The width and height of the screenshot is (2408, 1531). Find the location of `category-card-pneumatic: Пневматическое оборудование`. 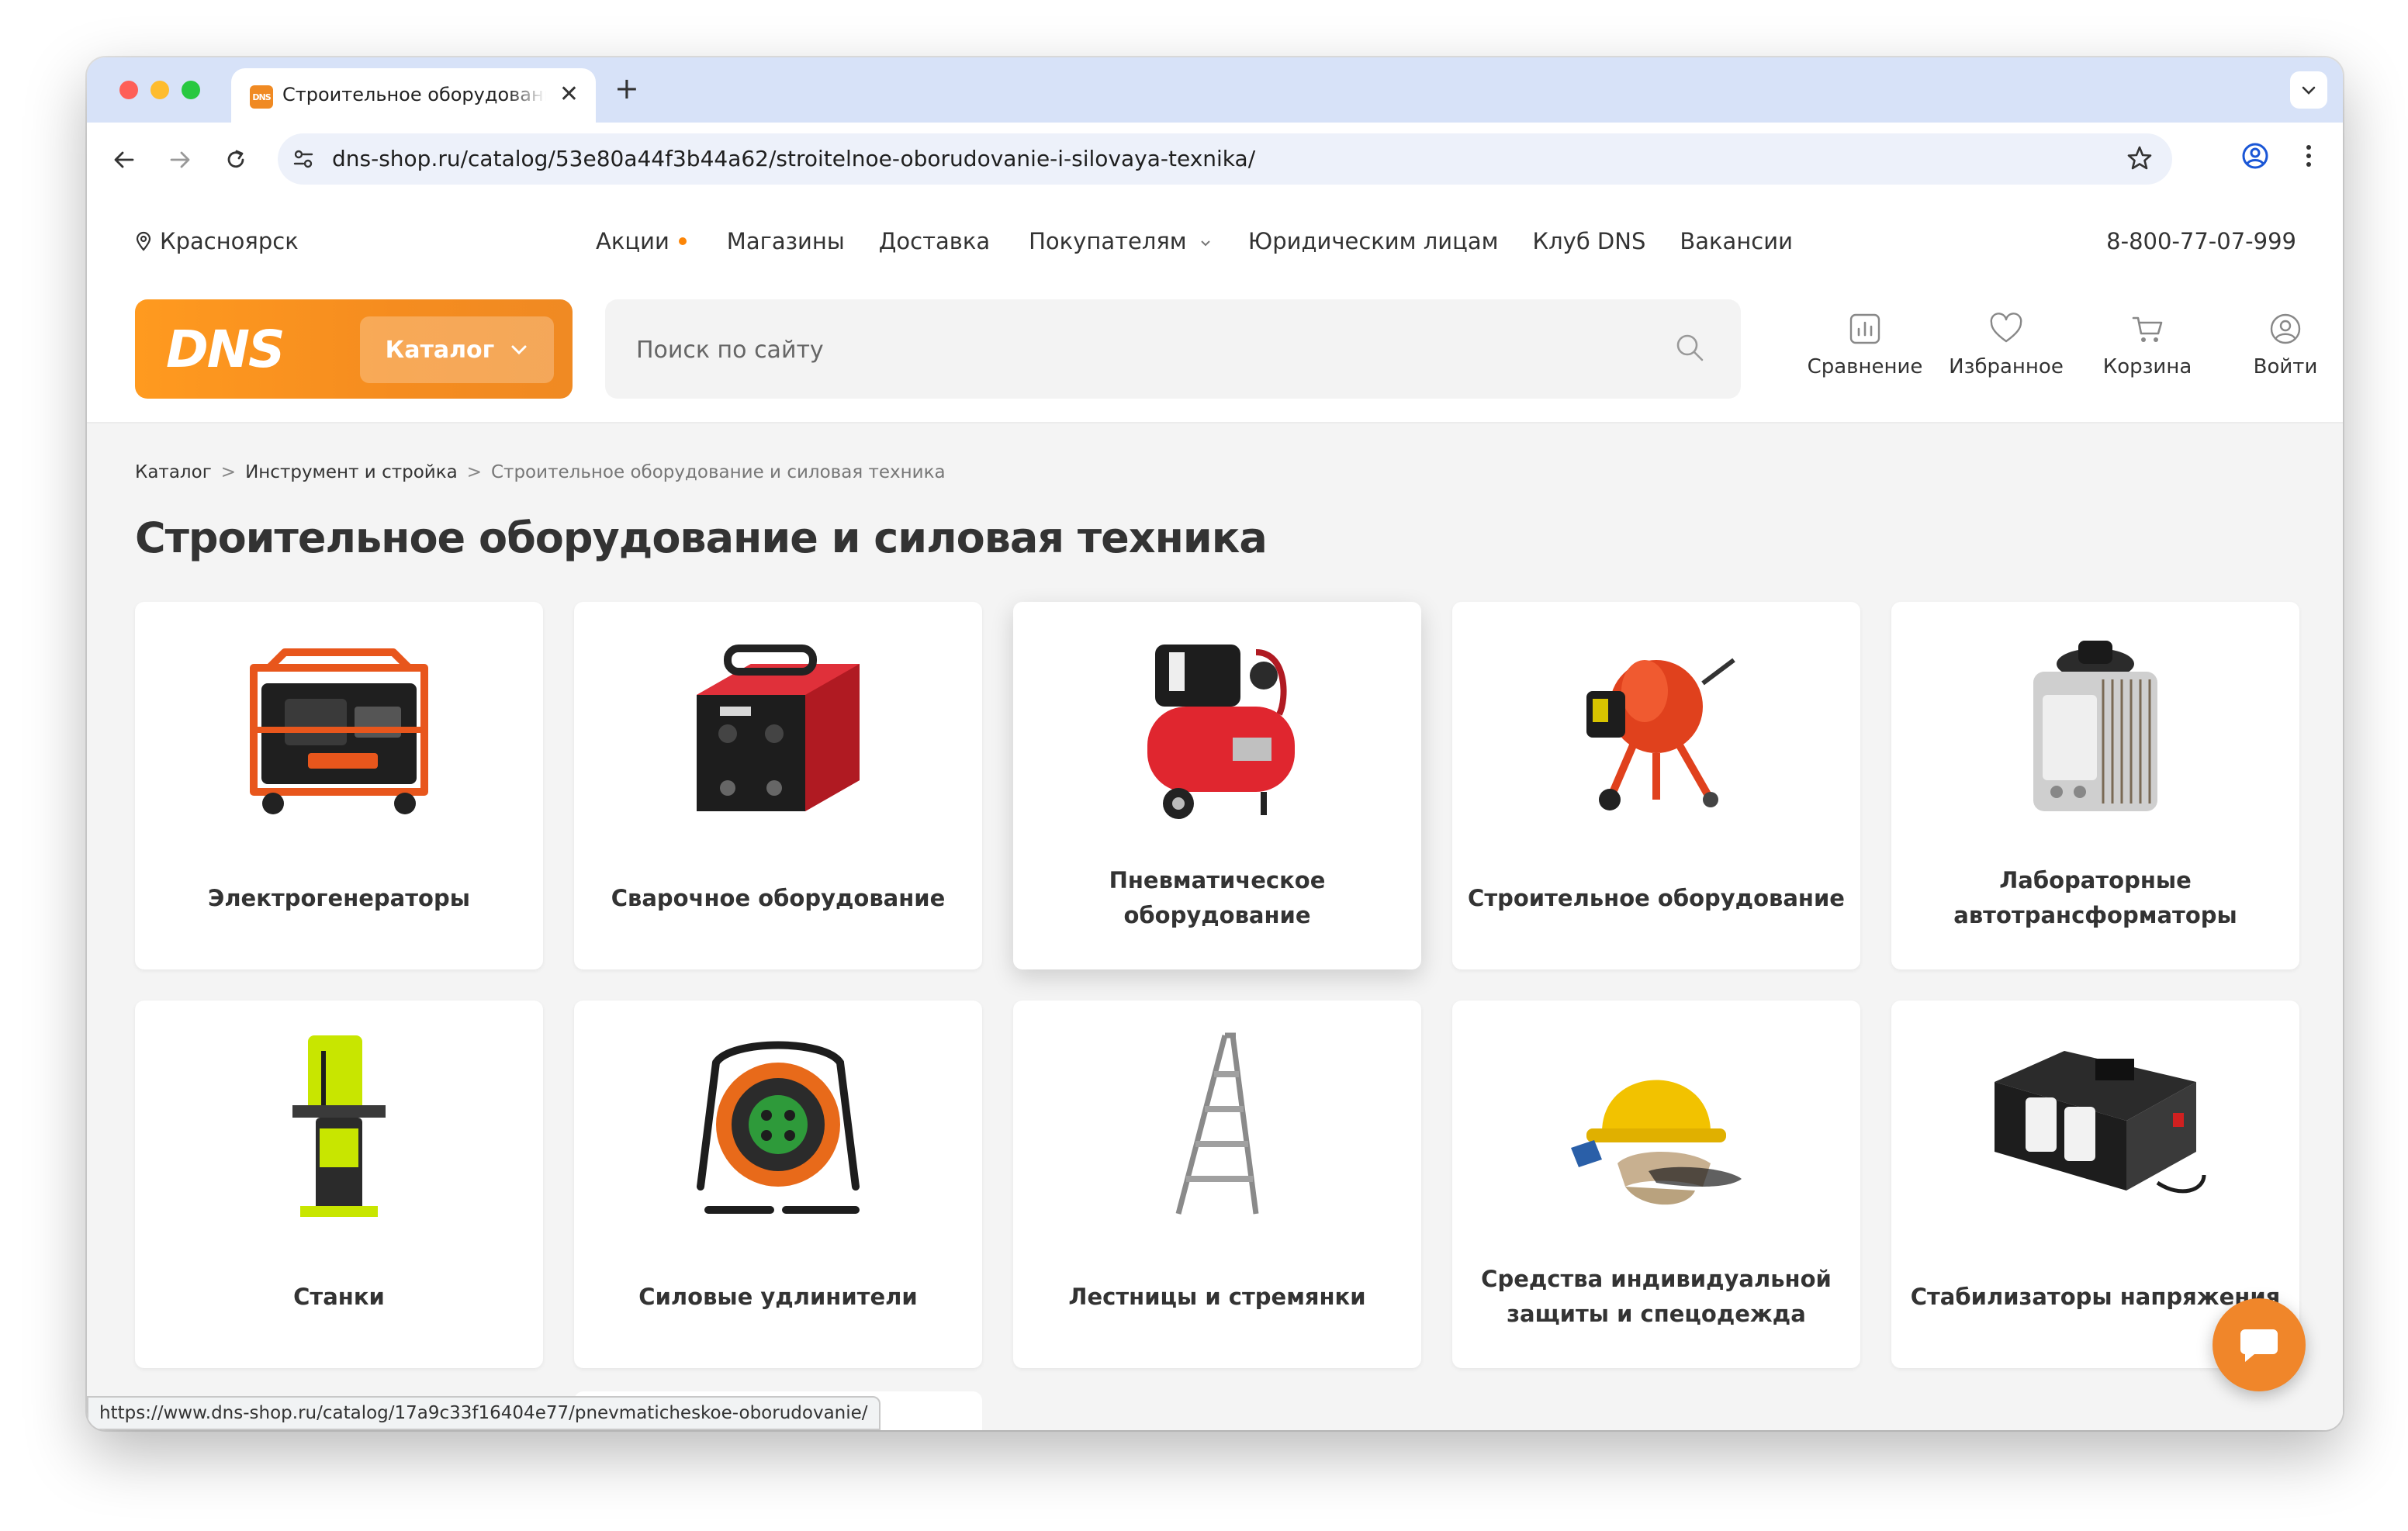

category-card-pneumatic: Пневматическое оборудование is located at coordinates (1217, 785).